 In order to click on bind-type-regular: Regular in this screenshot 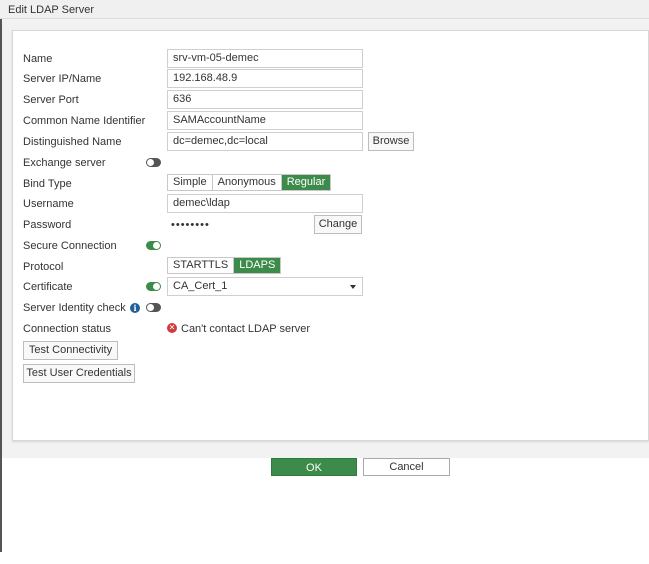, I will do `click(306, 182)`.